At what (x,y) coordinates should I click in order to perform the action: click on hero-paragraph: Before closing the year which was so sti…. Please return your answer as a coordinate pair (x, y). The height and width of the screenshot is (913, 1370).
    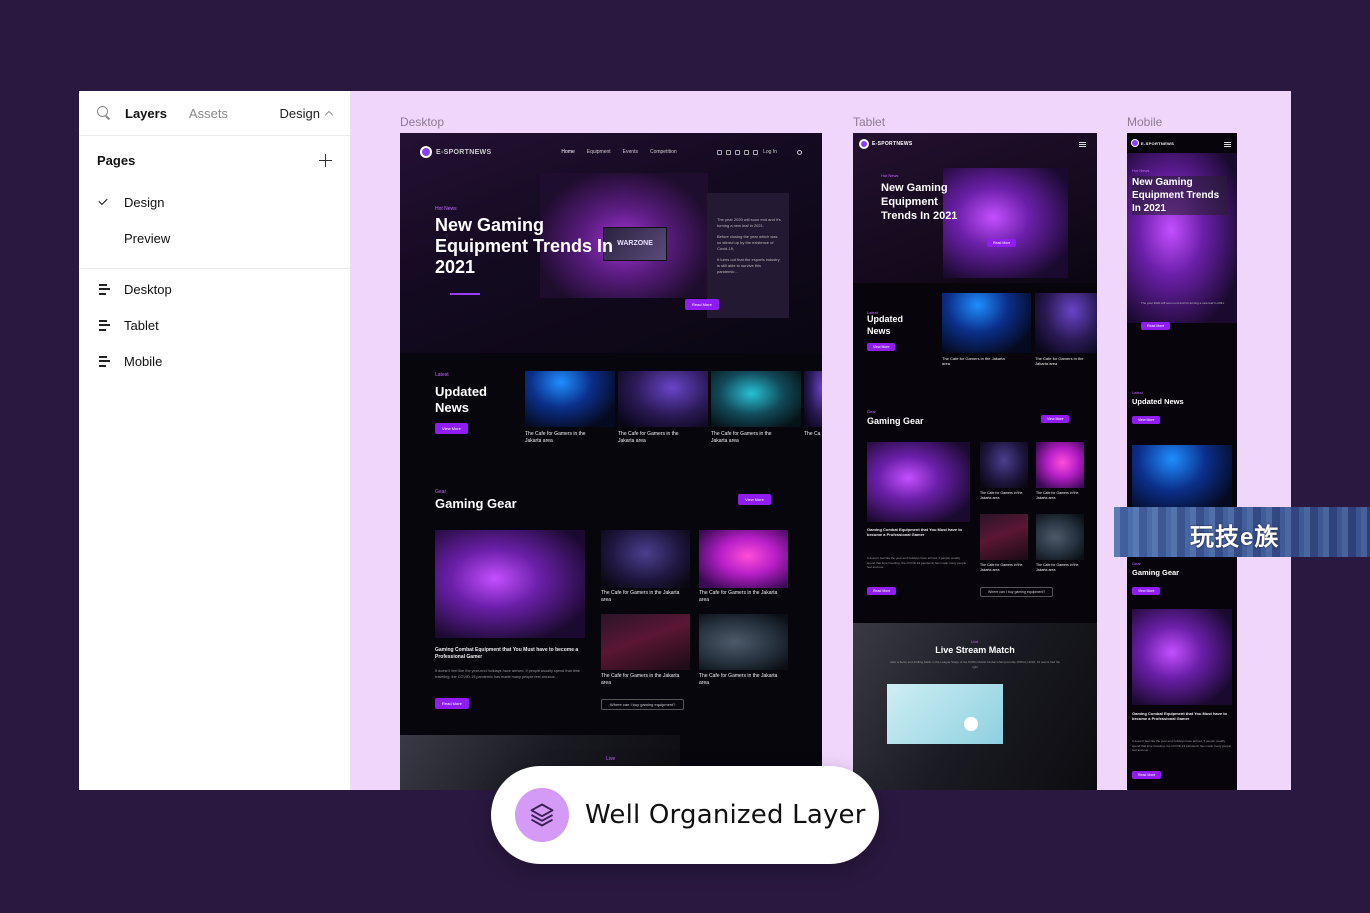
    Looking at the image, I should click on (747, 242).